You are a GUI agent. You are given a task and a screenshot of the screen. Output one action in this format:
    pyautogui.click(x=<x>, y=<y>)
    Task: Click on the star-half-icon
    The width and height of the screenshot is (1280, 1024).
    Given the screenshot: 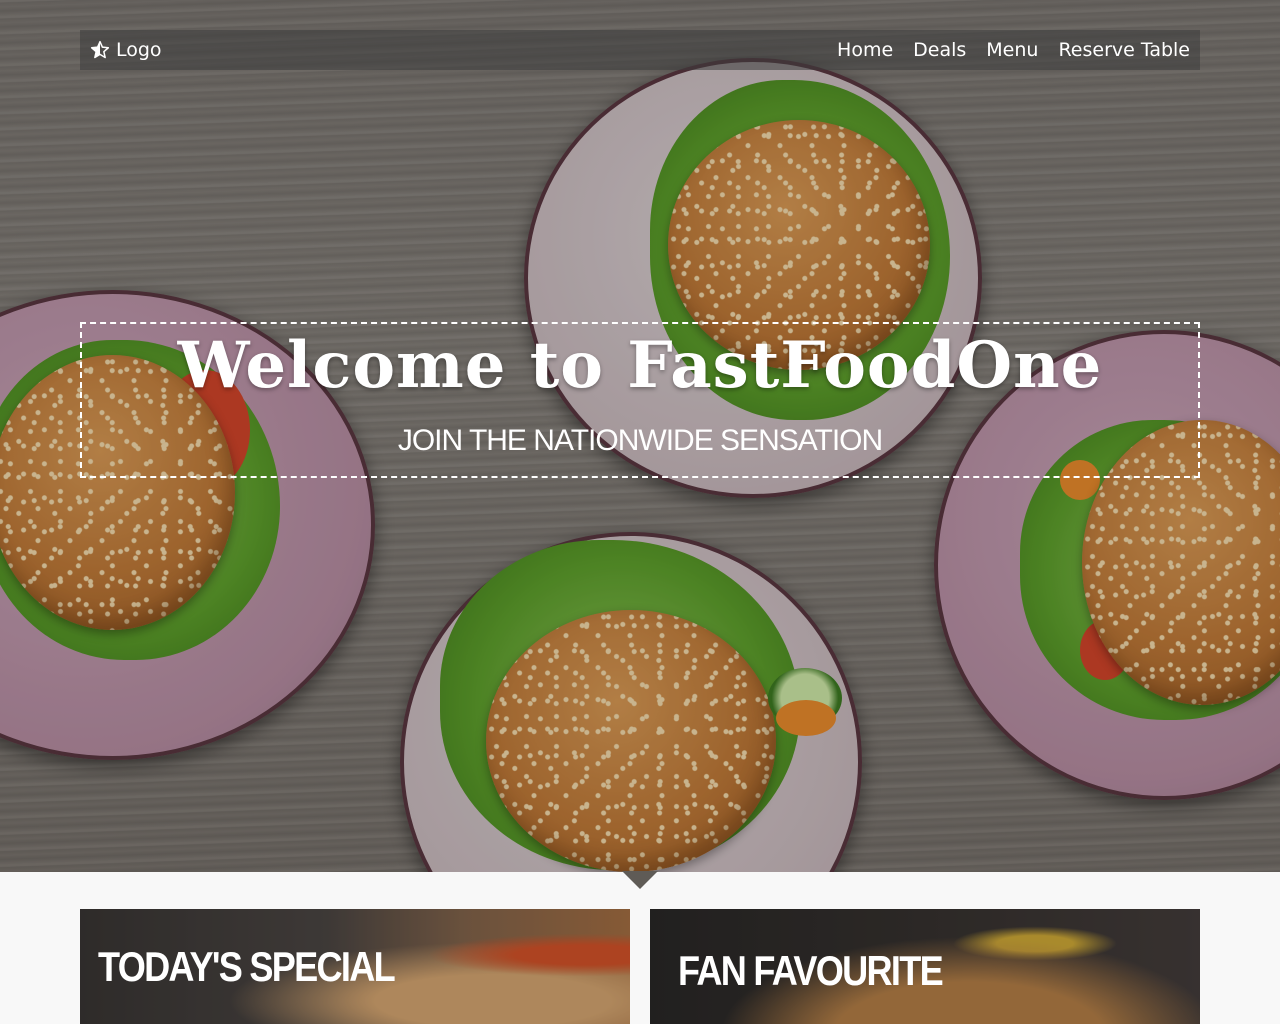 What is the action you would take?
    pyautogui.click(x=100, y=50)
    